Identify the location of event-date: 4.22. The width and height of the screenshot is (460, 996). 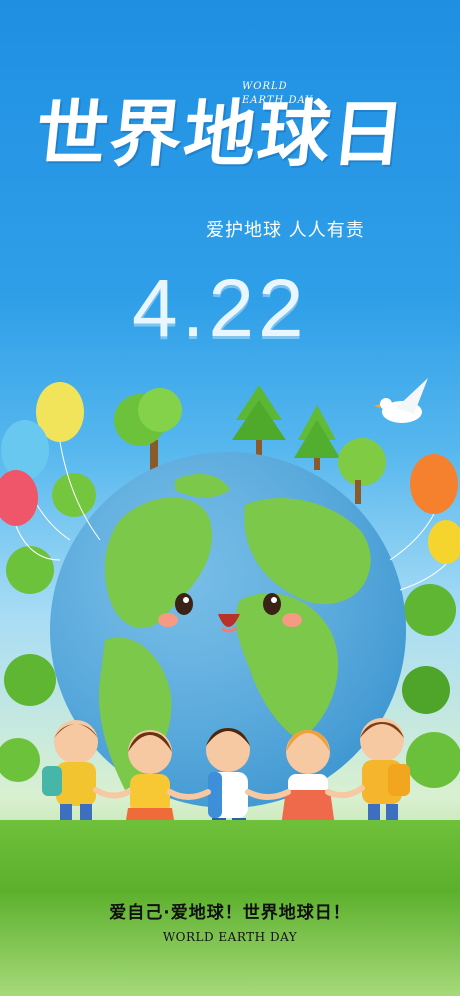
(220, 308).